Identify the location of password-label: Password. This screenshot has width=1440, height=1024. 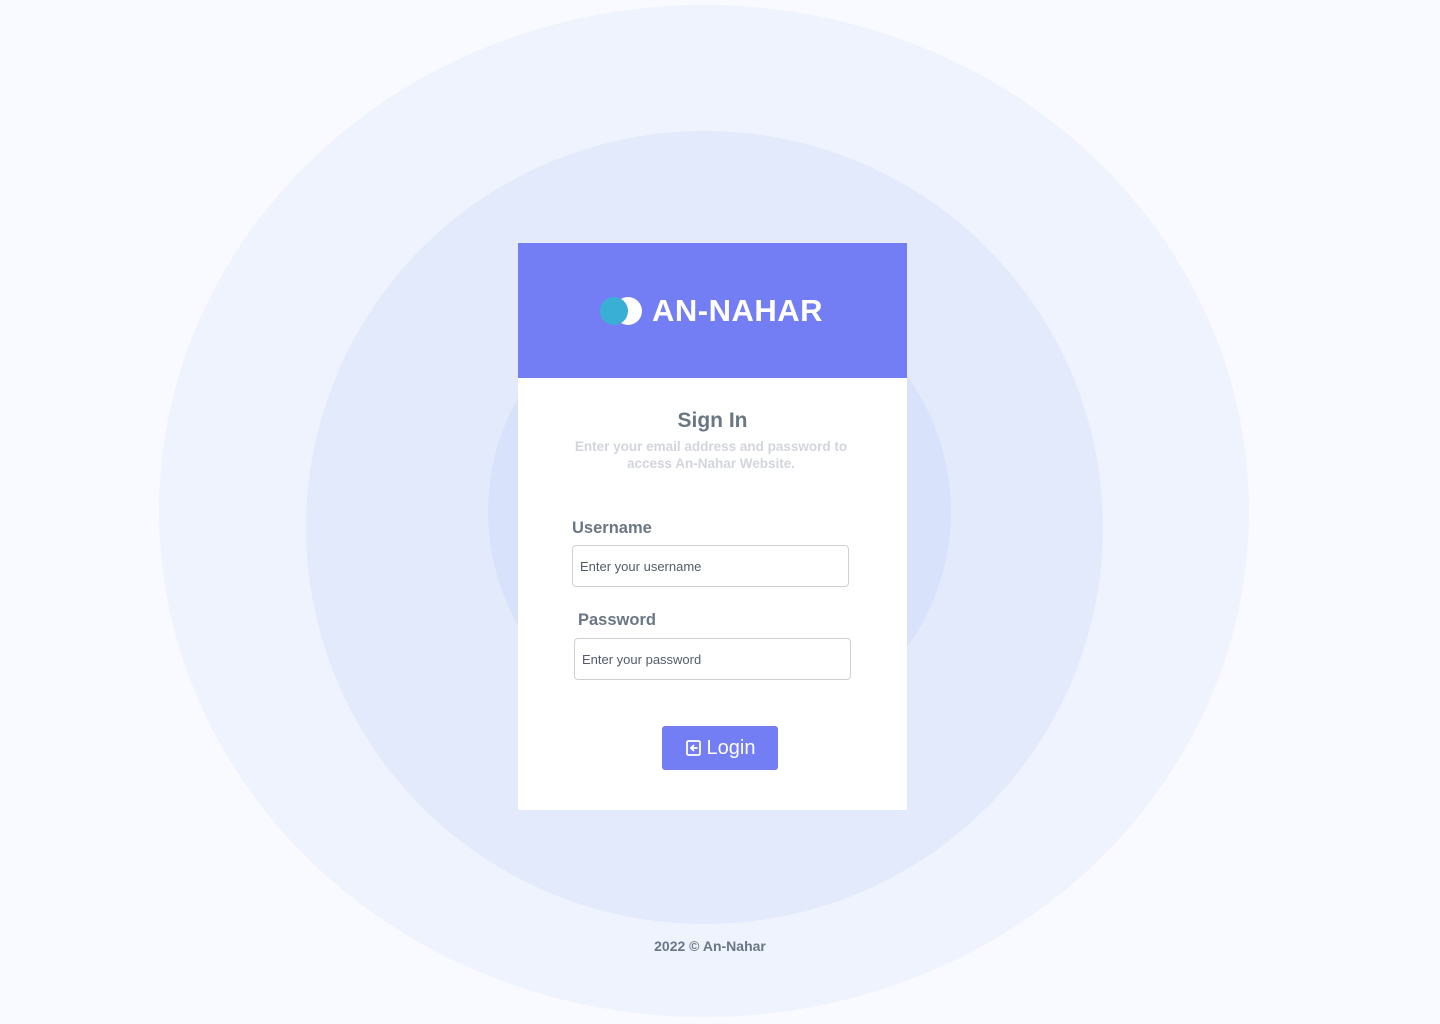
(617, 620).